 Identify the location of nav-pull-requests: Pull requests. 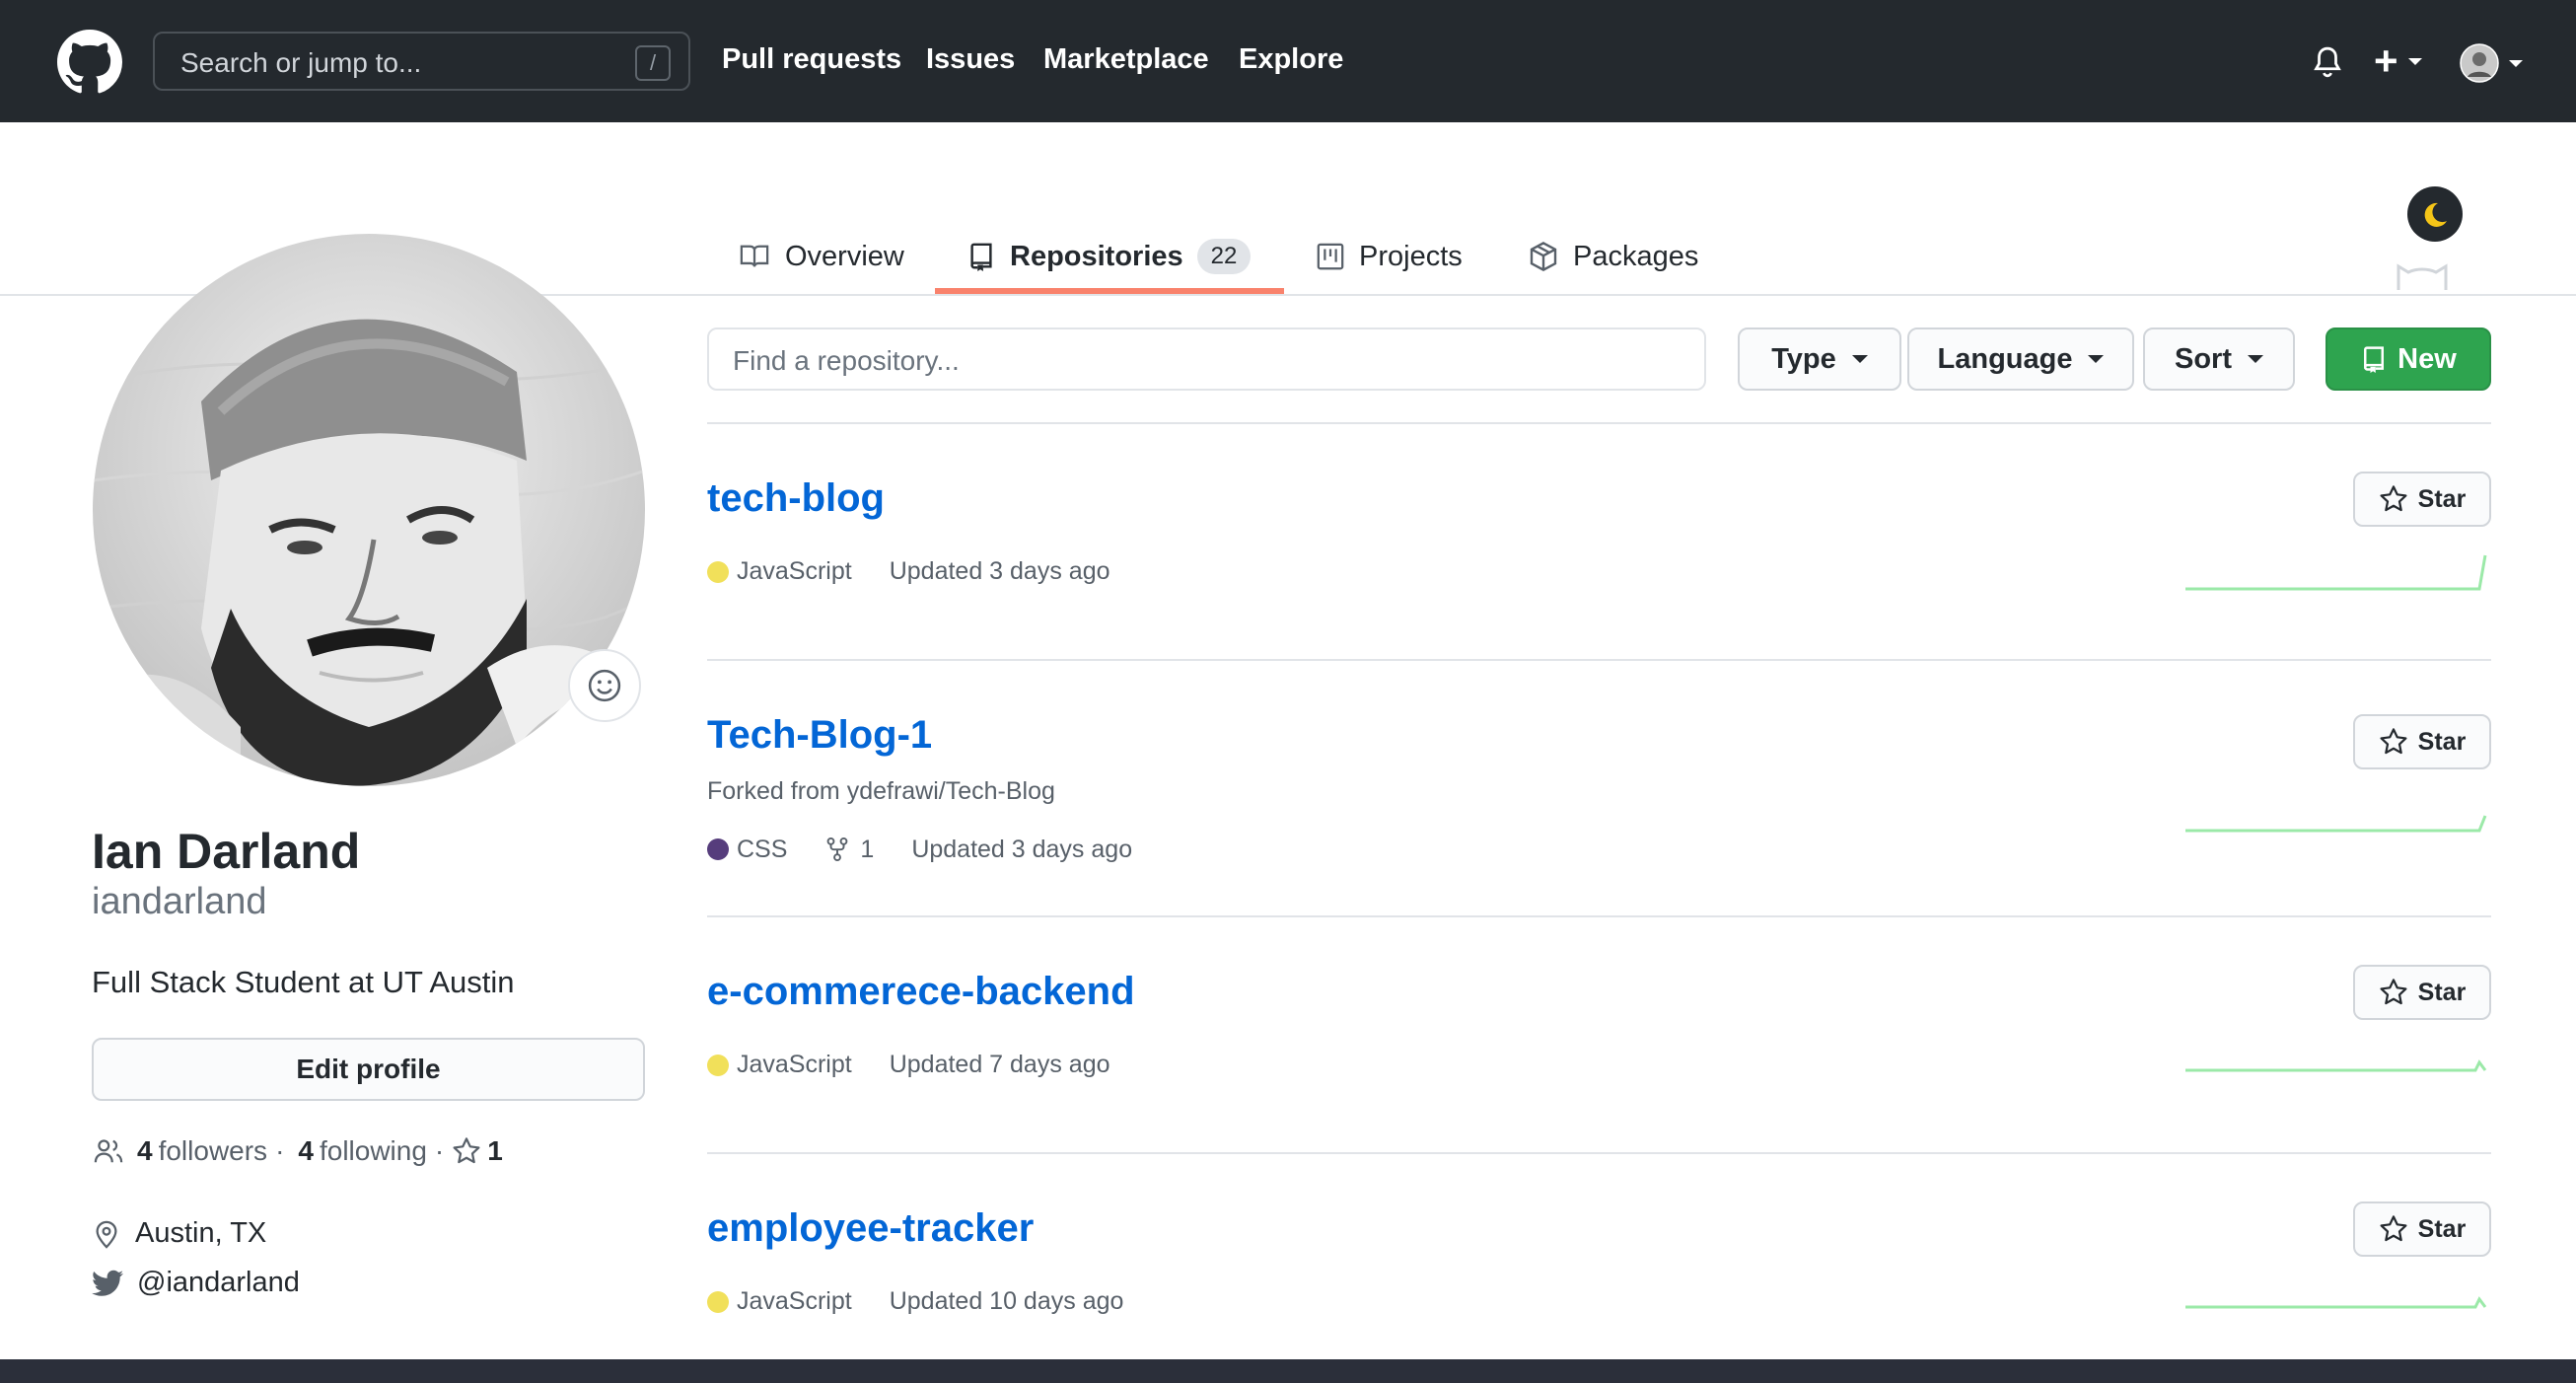
(811, 59).